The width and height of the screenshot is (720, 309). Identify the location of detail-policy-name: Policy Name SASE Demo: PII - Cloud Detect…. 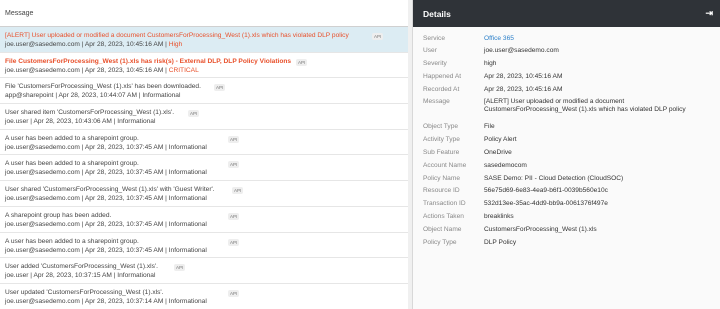
(523, 178).